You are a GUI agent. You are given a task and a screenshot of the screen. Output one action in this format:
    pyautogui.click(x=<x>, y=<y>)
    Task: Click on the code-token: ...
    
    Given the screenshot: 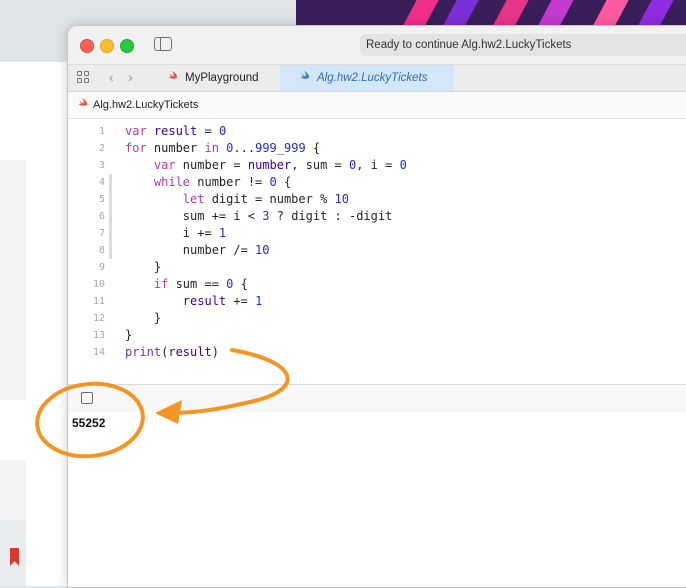 What is the action you would take?
    pyautogui.click(x=244, y=148)
    